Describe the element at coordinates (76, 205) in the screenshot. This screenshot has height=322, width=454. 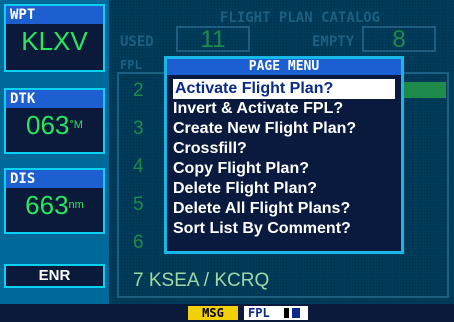
I see `dis-unit: nm` at that location.